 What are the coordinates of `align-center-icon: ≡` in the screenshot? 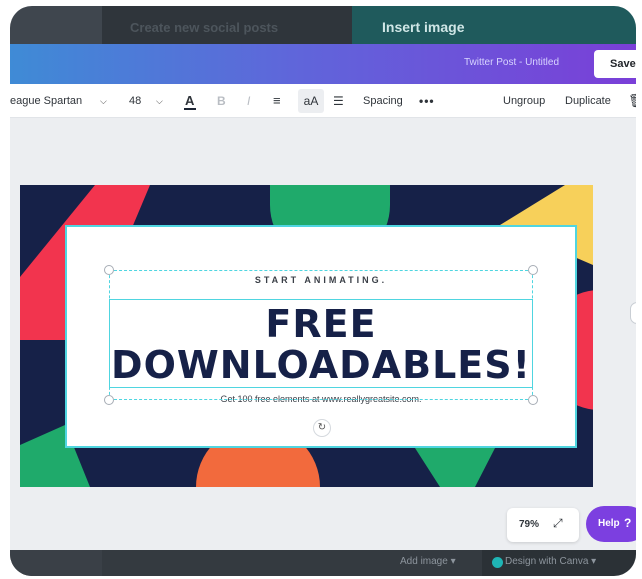 It's located at (277, 101).